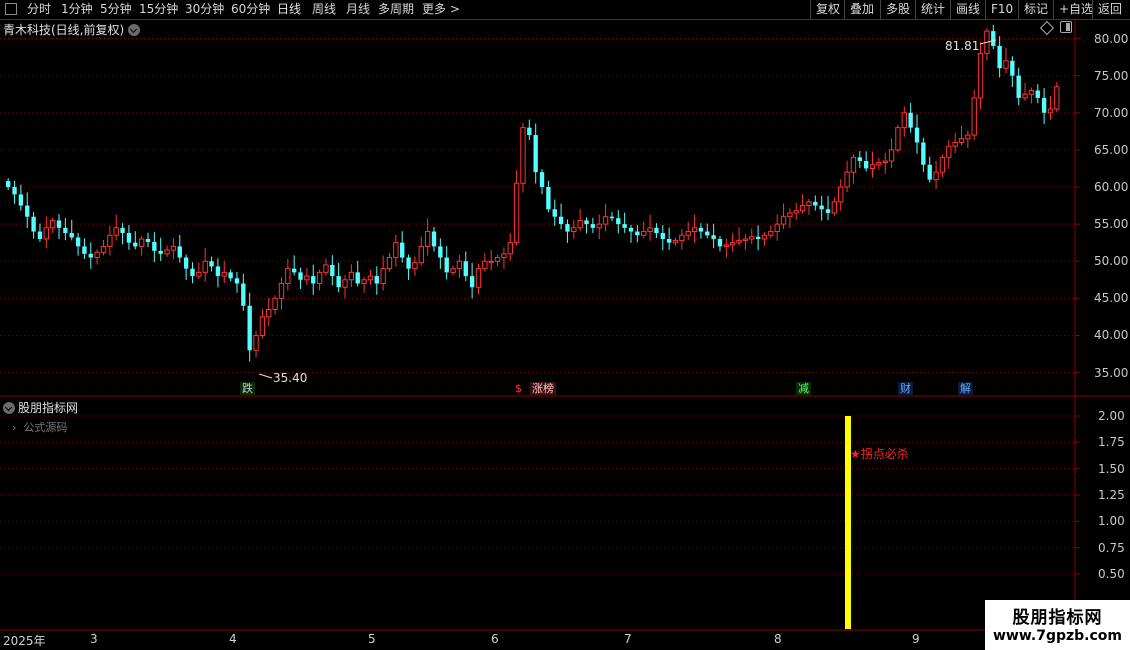 This screenshot has height=650, width=1130. Describe the element at coordinates (803, 388) in the screenshot. I see `marker-reduce: 减` at that location.